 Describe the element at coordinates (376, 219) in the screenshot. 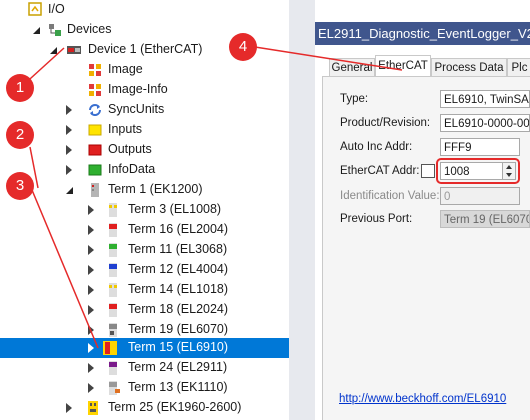

I see `previous-port-label: Previous Port:` at that location.